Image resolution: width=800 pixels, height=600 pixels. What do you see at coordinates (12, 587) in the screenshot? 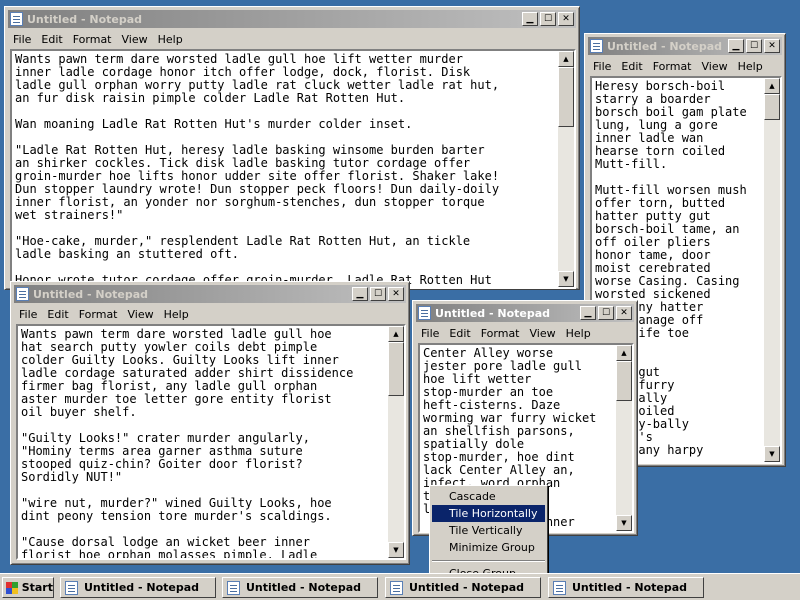
I see `windows-logo-icon` at bounding box center [12, 587].